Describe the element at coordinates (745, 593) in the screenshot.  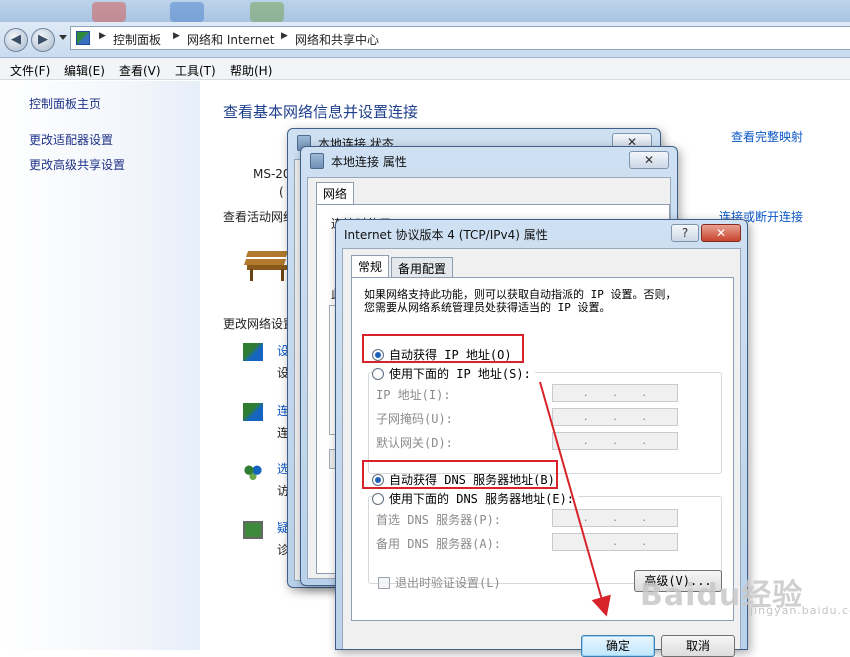
I see `baidu-watermark: Baidu经验 jingyan.baidu.com` at that location.